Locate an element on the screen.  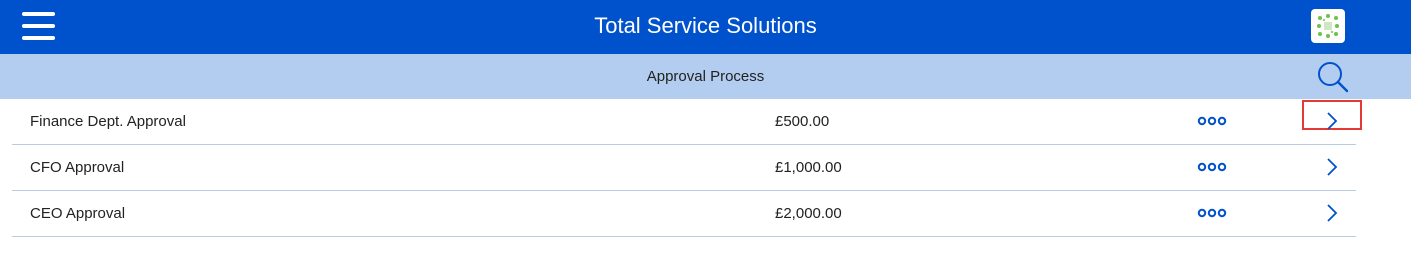
section-title: Approval Process is located at coordinates (705, 76).